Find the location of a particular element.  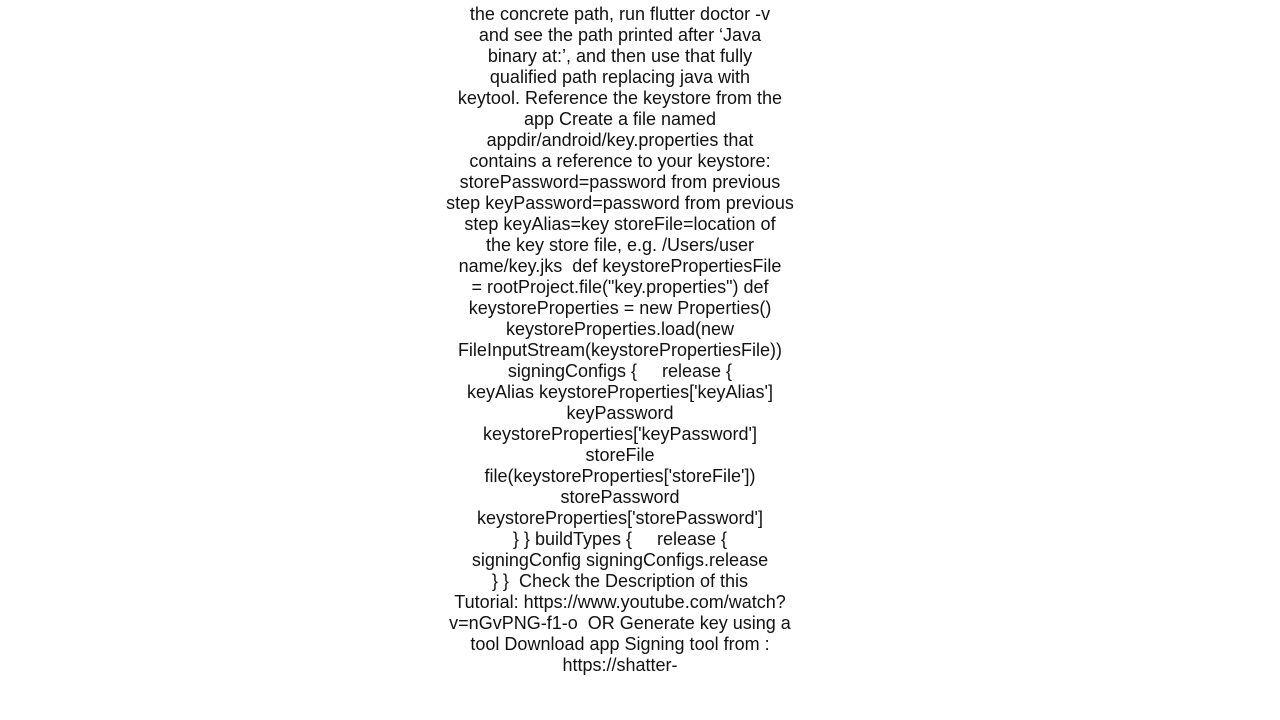

text-line: file(keystoreProperties['storeFile']) is located at coordinates (620, 476).